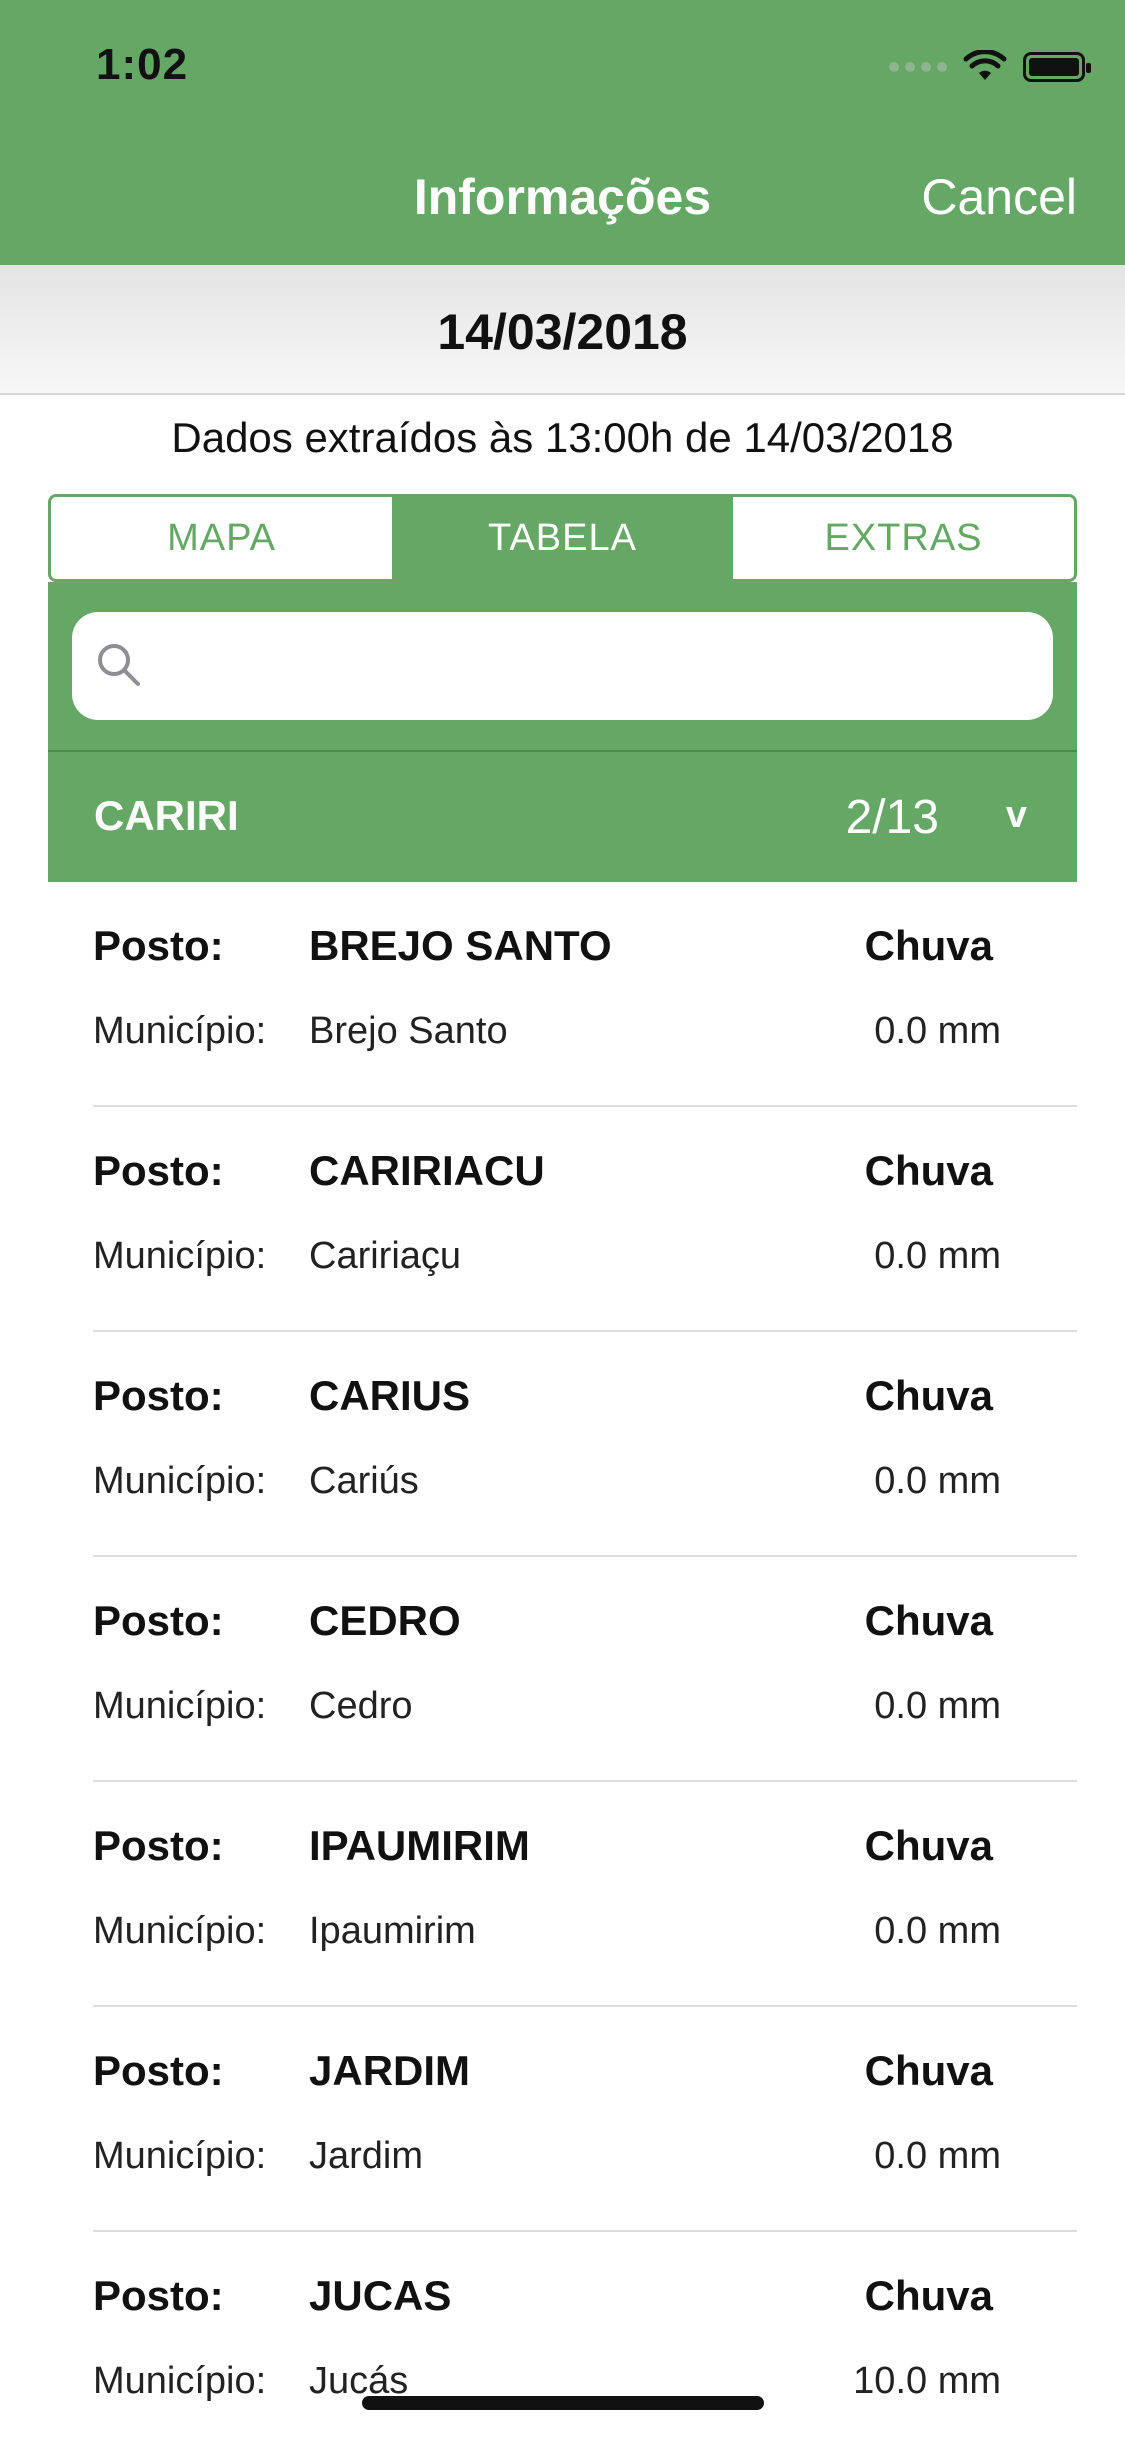 This screenshot has width=1125, height=2457. Describe the element at coordinates (361, 1706) in the screenshot. I see `municipio-value: Cedro` at that location.